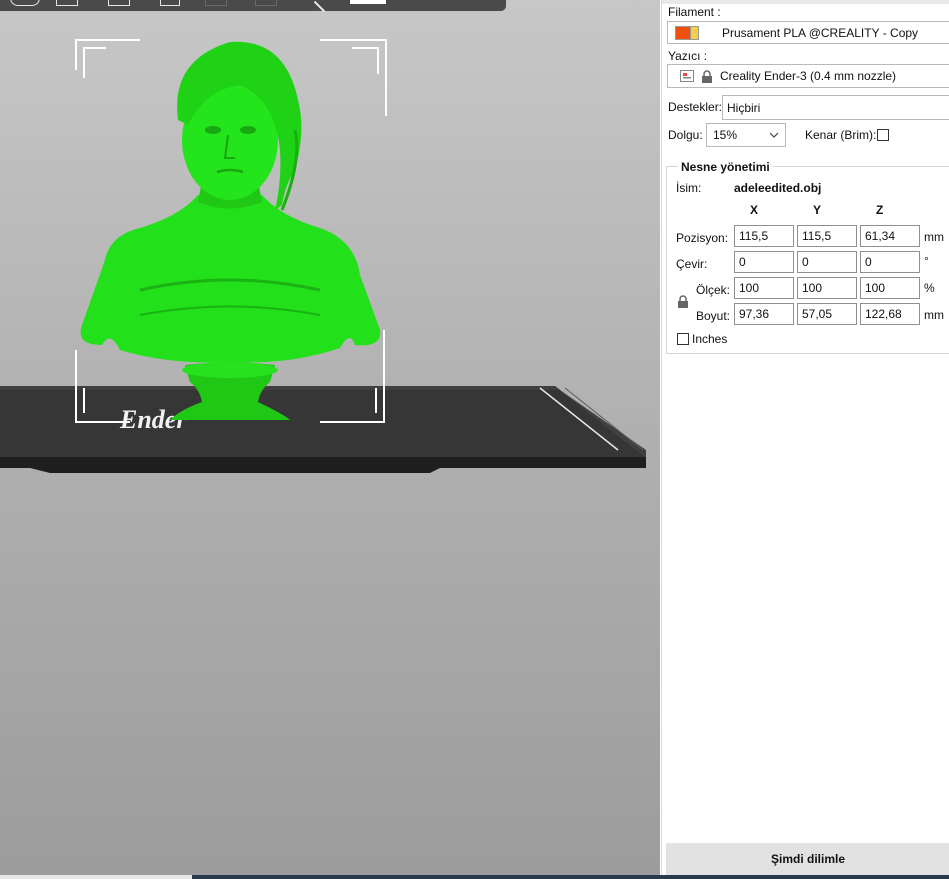  I want to click on inches-checkbox, so click(683, 339).